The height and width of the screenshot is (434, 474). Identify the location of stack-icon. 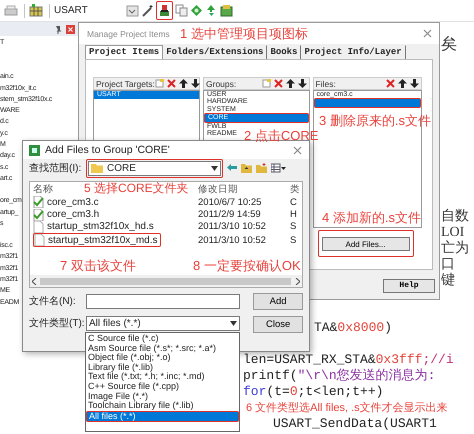
(164, 10).